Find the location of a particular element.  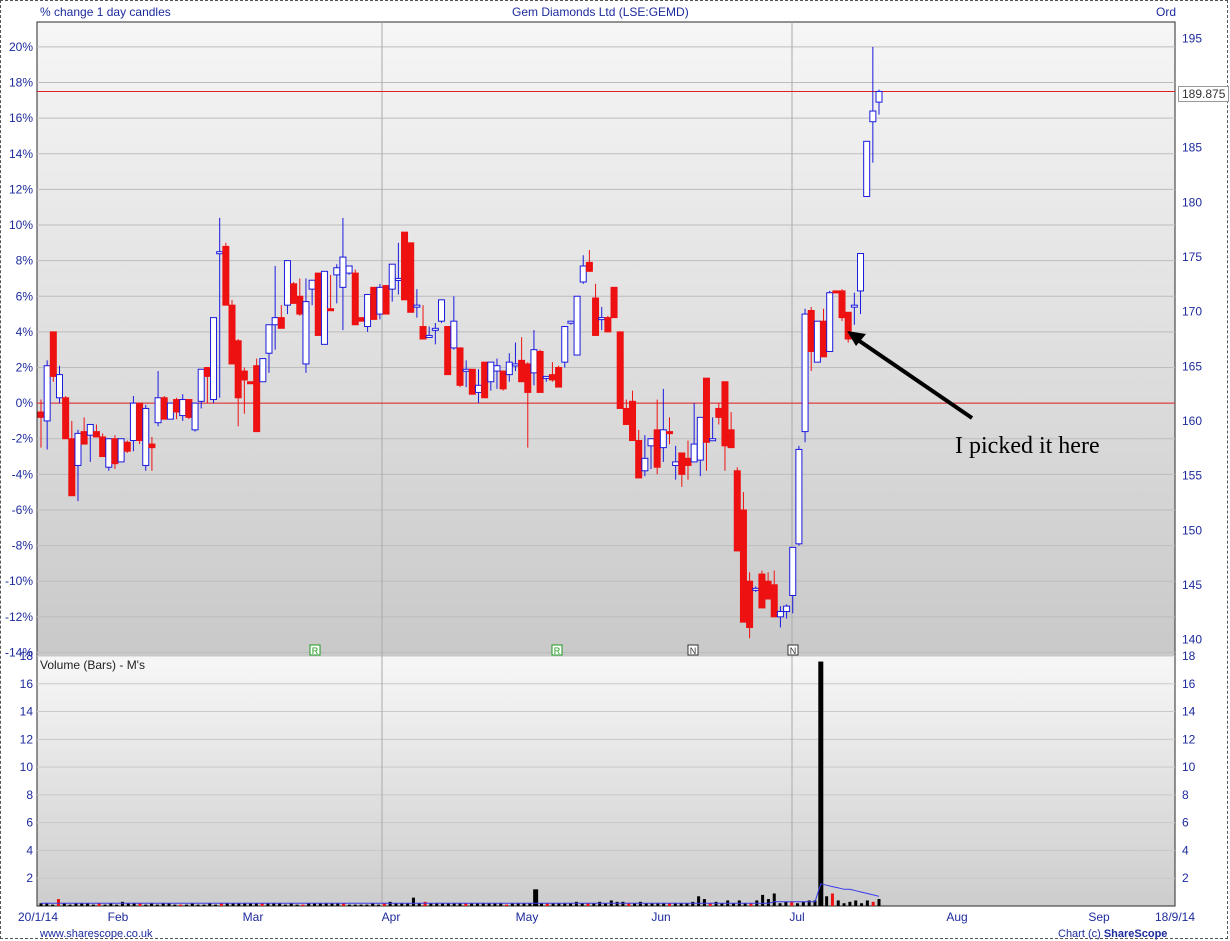

volume-left-tick-label: 18 is located at coordinates (27, 656).